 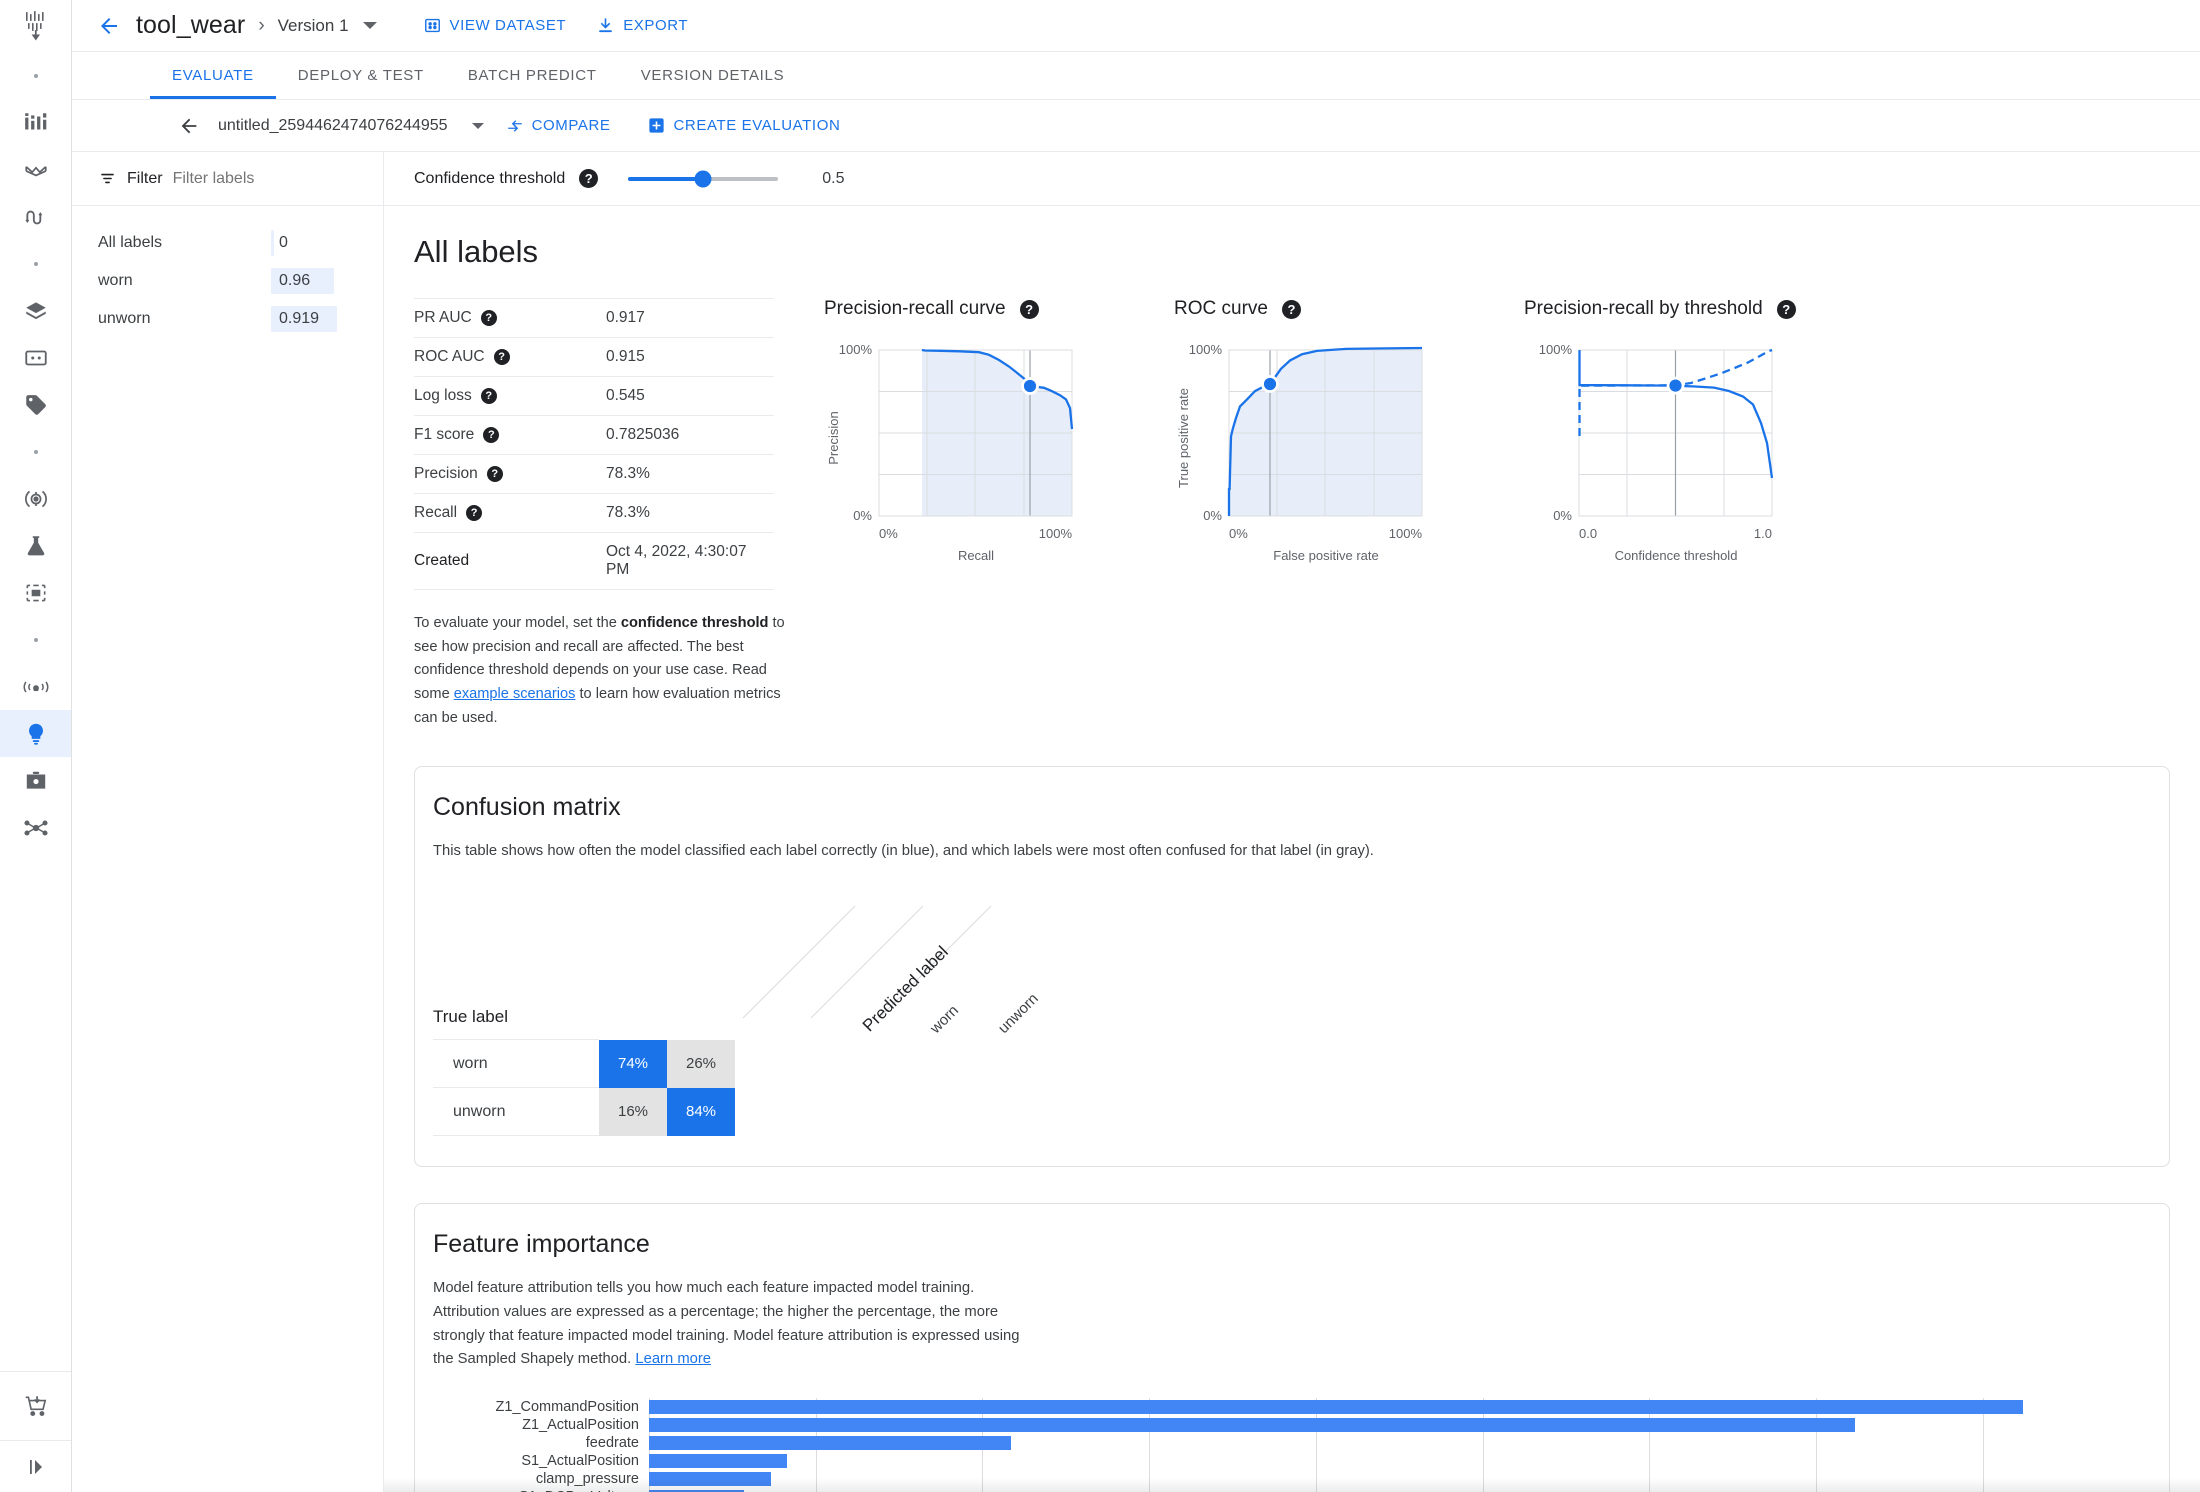 What do you see at coordinates (333, 125) in the screenshot?
I see `evaluation-name: untitled_2594462474076244955` at bounding box center [333, 125].